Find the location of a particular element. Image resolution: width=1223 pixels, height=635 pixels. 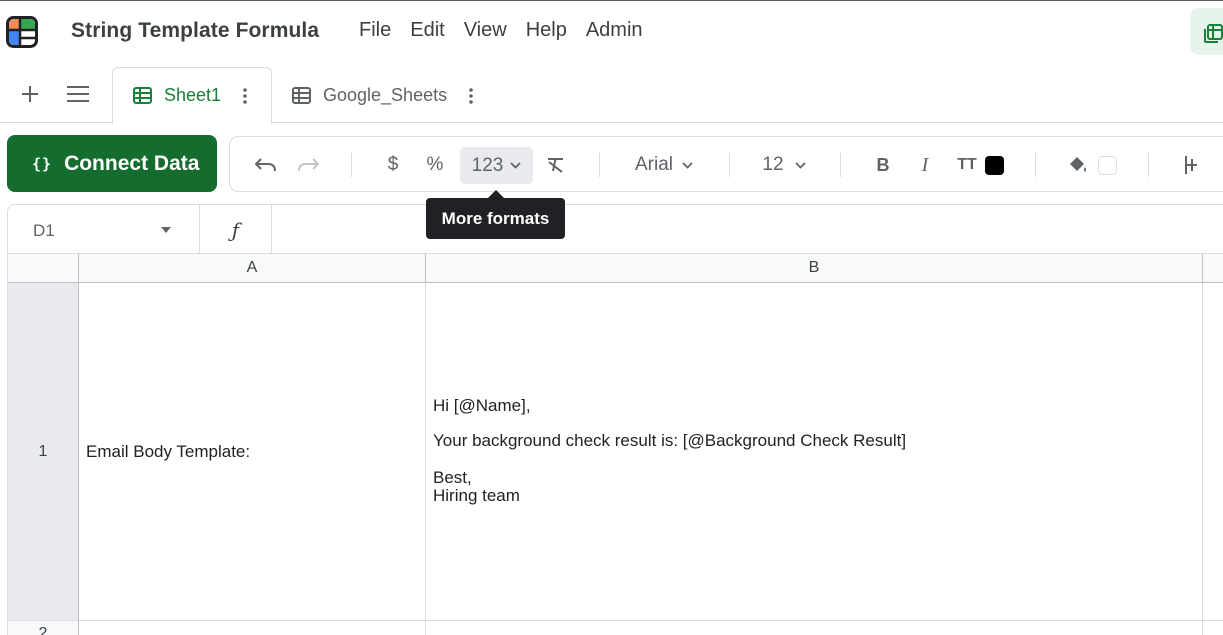

all-sheets-button is located at coordinates (78, 94).